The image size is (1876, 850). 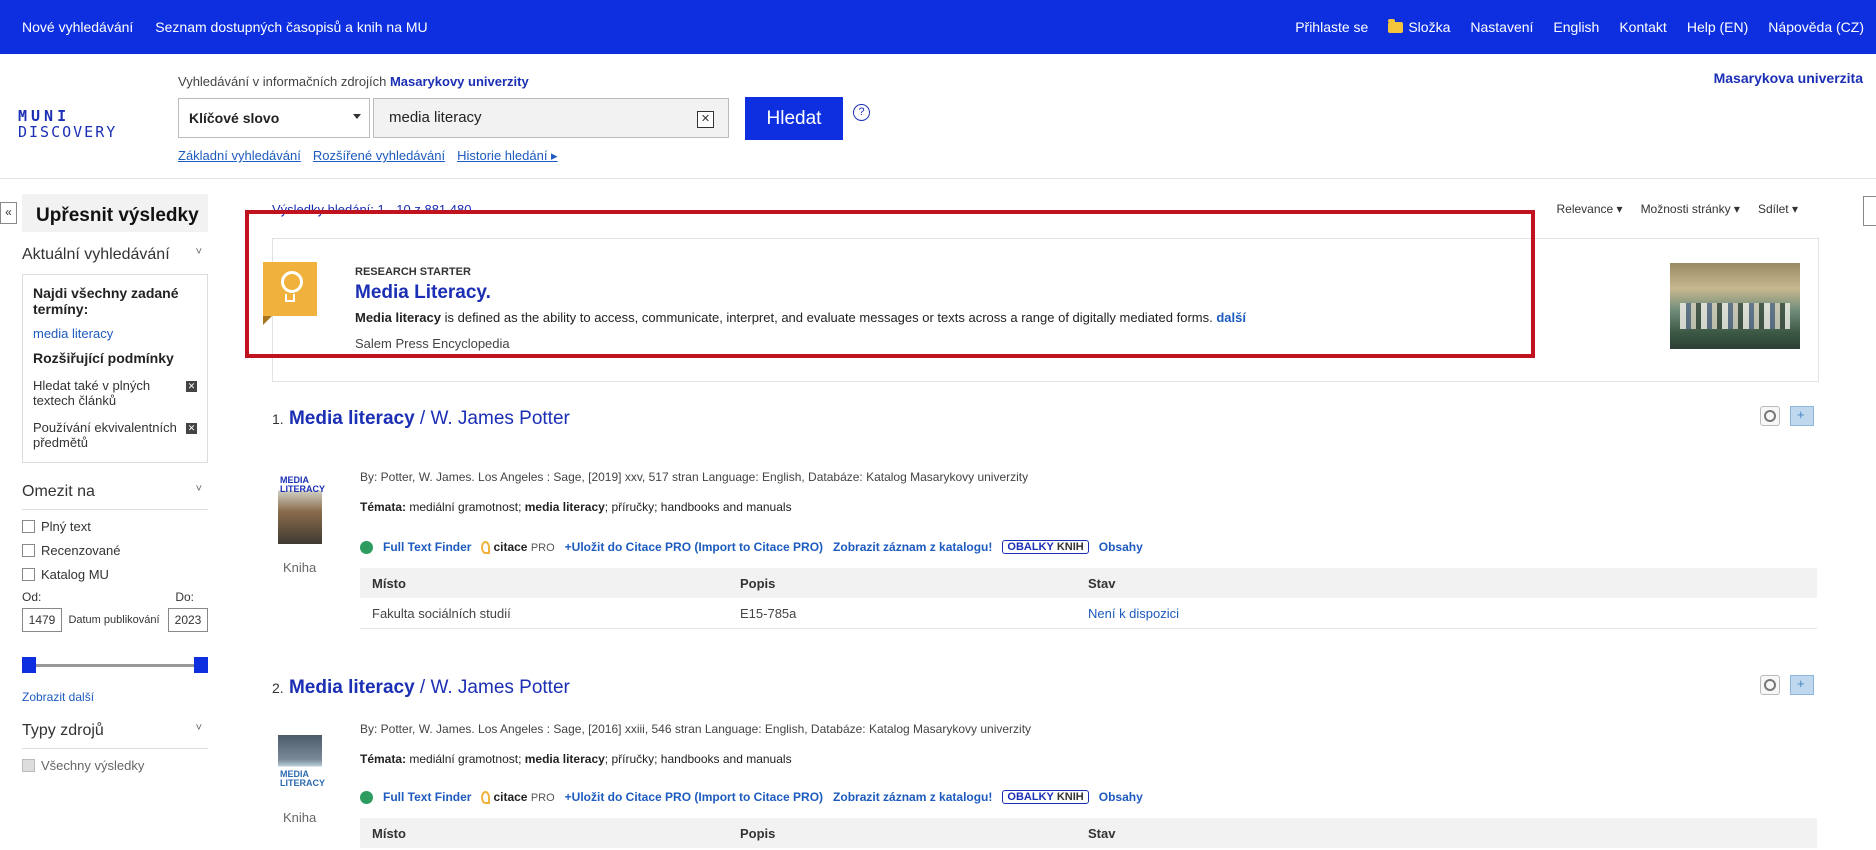 I want to click on holding-callno: E15-785a, so click(x=768, y=613).